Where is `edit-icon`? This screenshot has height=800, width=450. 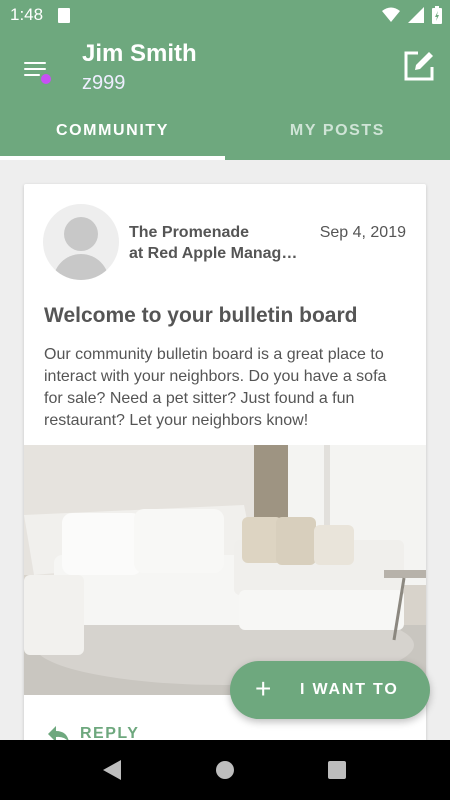
edit-icon is located at coordinates (419, 66).